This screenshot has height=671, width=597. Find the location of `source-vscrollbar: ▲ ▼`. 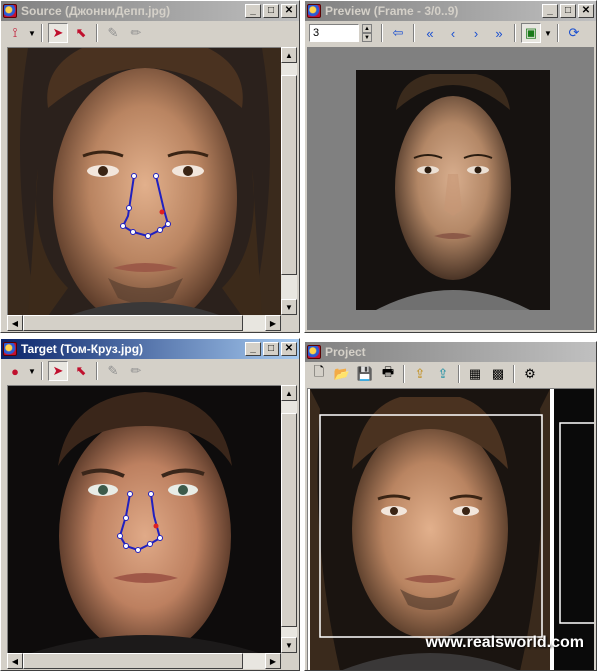

source-vscrollbar: ▲ ▼ is located at coordinates (289, 181).